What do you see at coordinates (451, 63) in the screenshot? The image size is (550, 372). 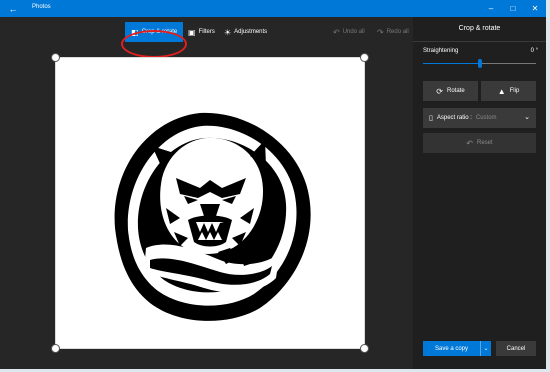 I see `slider-fill` at bounding box center [451, 63].